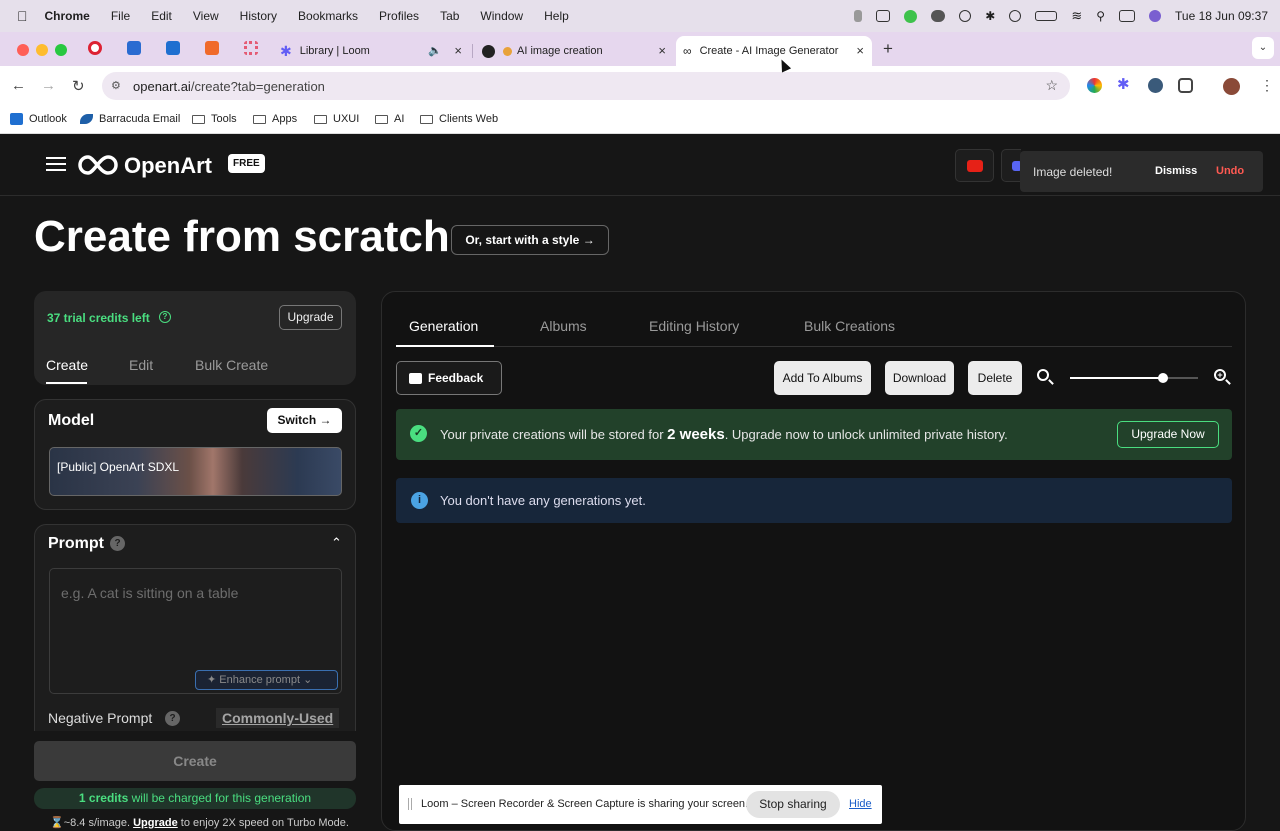  What do you see at coordinates (938, 16) in the screenshot?
I see `cloud-icon` at bounding box center [938, 16].